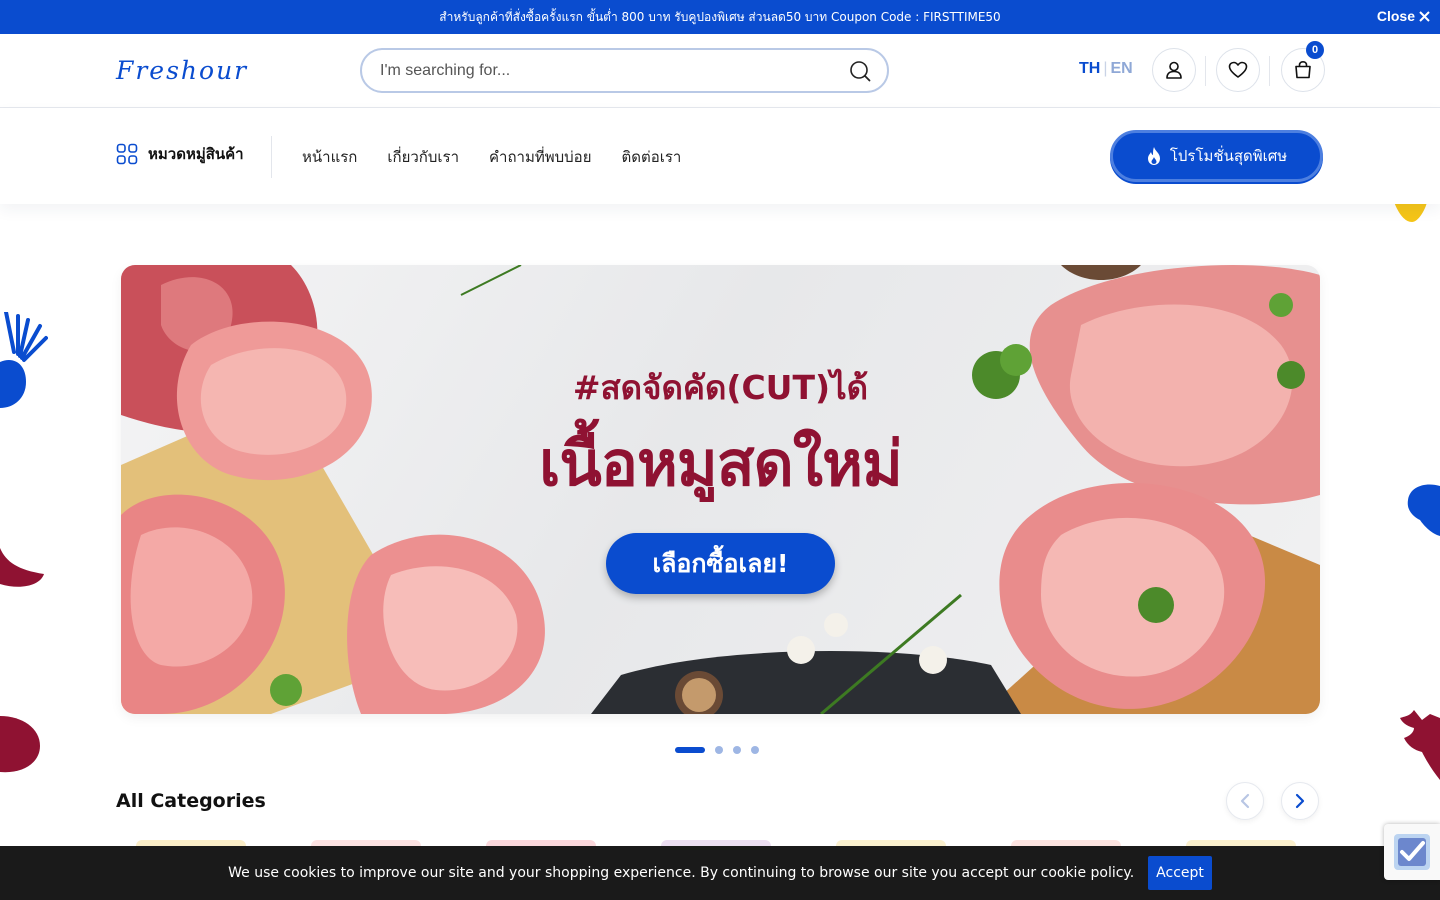  I want to click on grid-icon, so click(127, 154).